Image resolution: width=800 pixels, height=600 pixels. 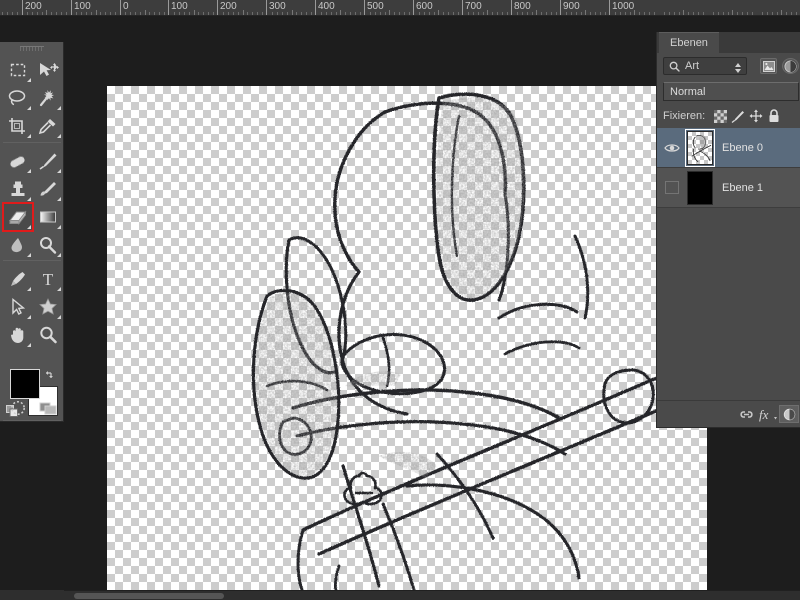 I want to click on filter-kind-label: Art, so click(x=692, y=66).